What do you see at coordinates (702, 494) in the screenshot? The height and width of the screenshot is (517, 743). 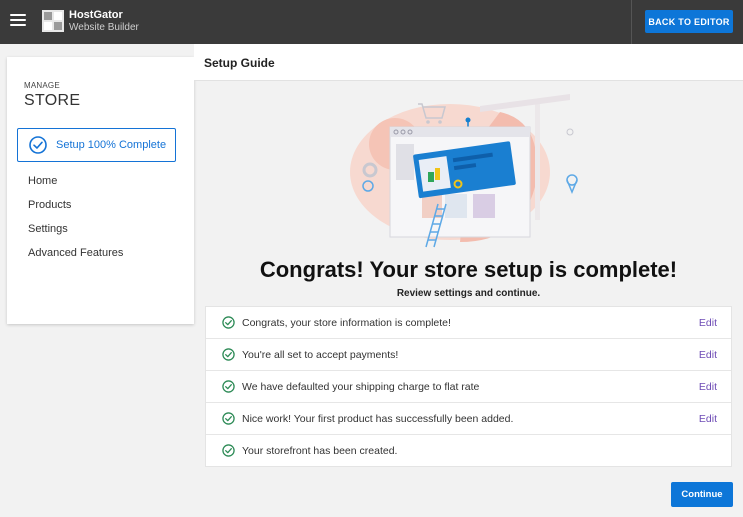 I see `continue-button: Continue` at bounding box center [702, 494].